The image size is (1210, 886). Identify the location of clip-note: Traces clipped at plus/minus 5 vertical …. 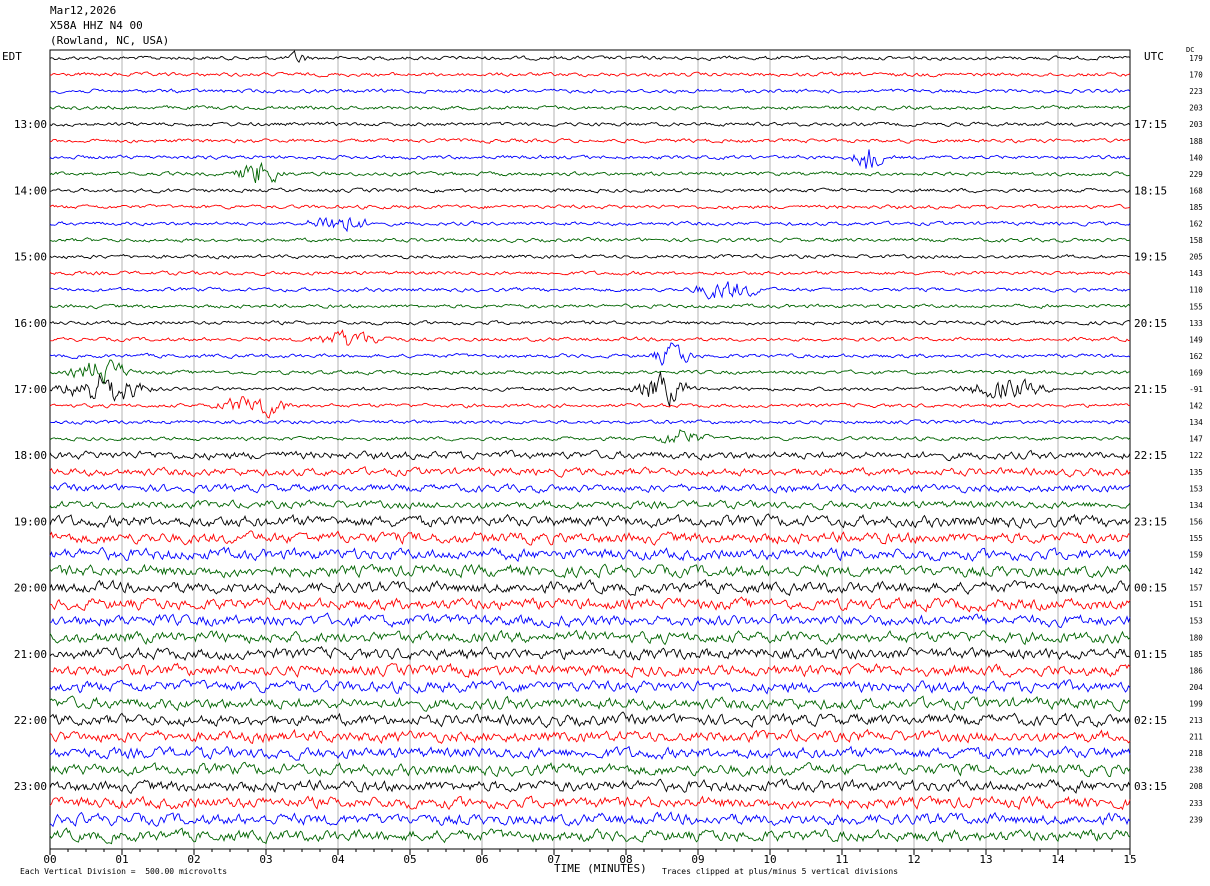
(780, 871).